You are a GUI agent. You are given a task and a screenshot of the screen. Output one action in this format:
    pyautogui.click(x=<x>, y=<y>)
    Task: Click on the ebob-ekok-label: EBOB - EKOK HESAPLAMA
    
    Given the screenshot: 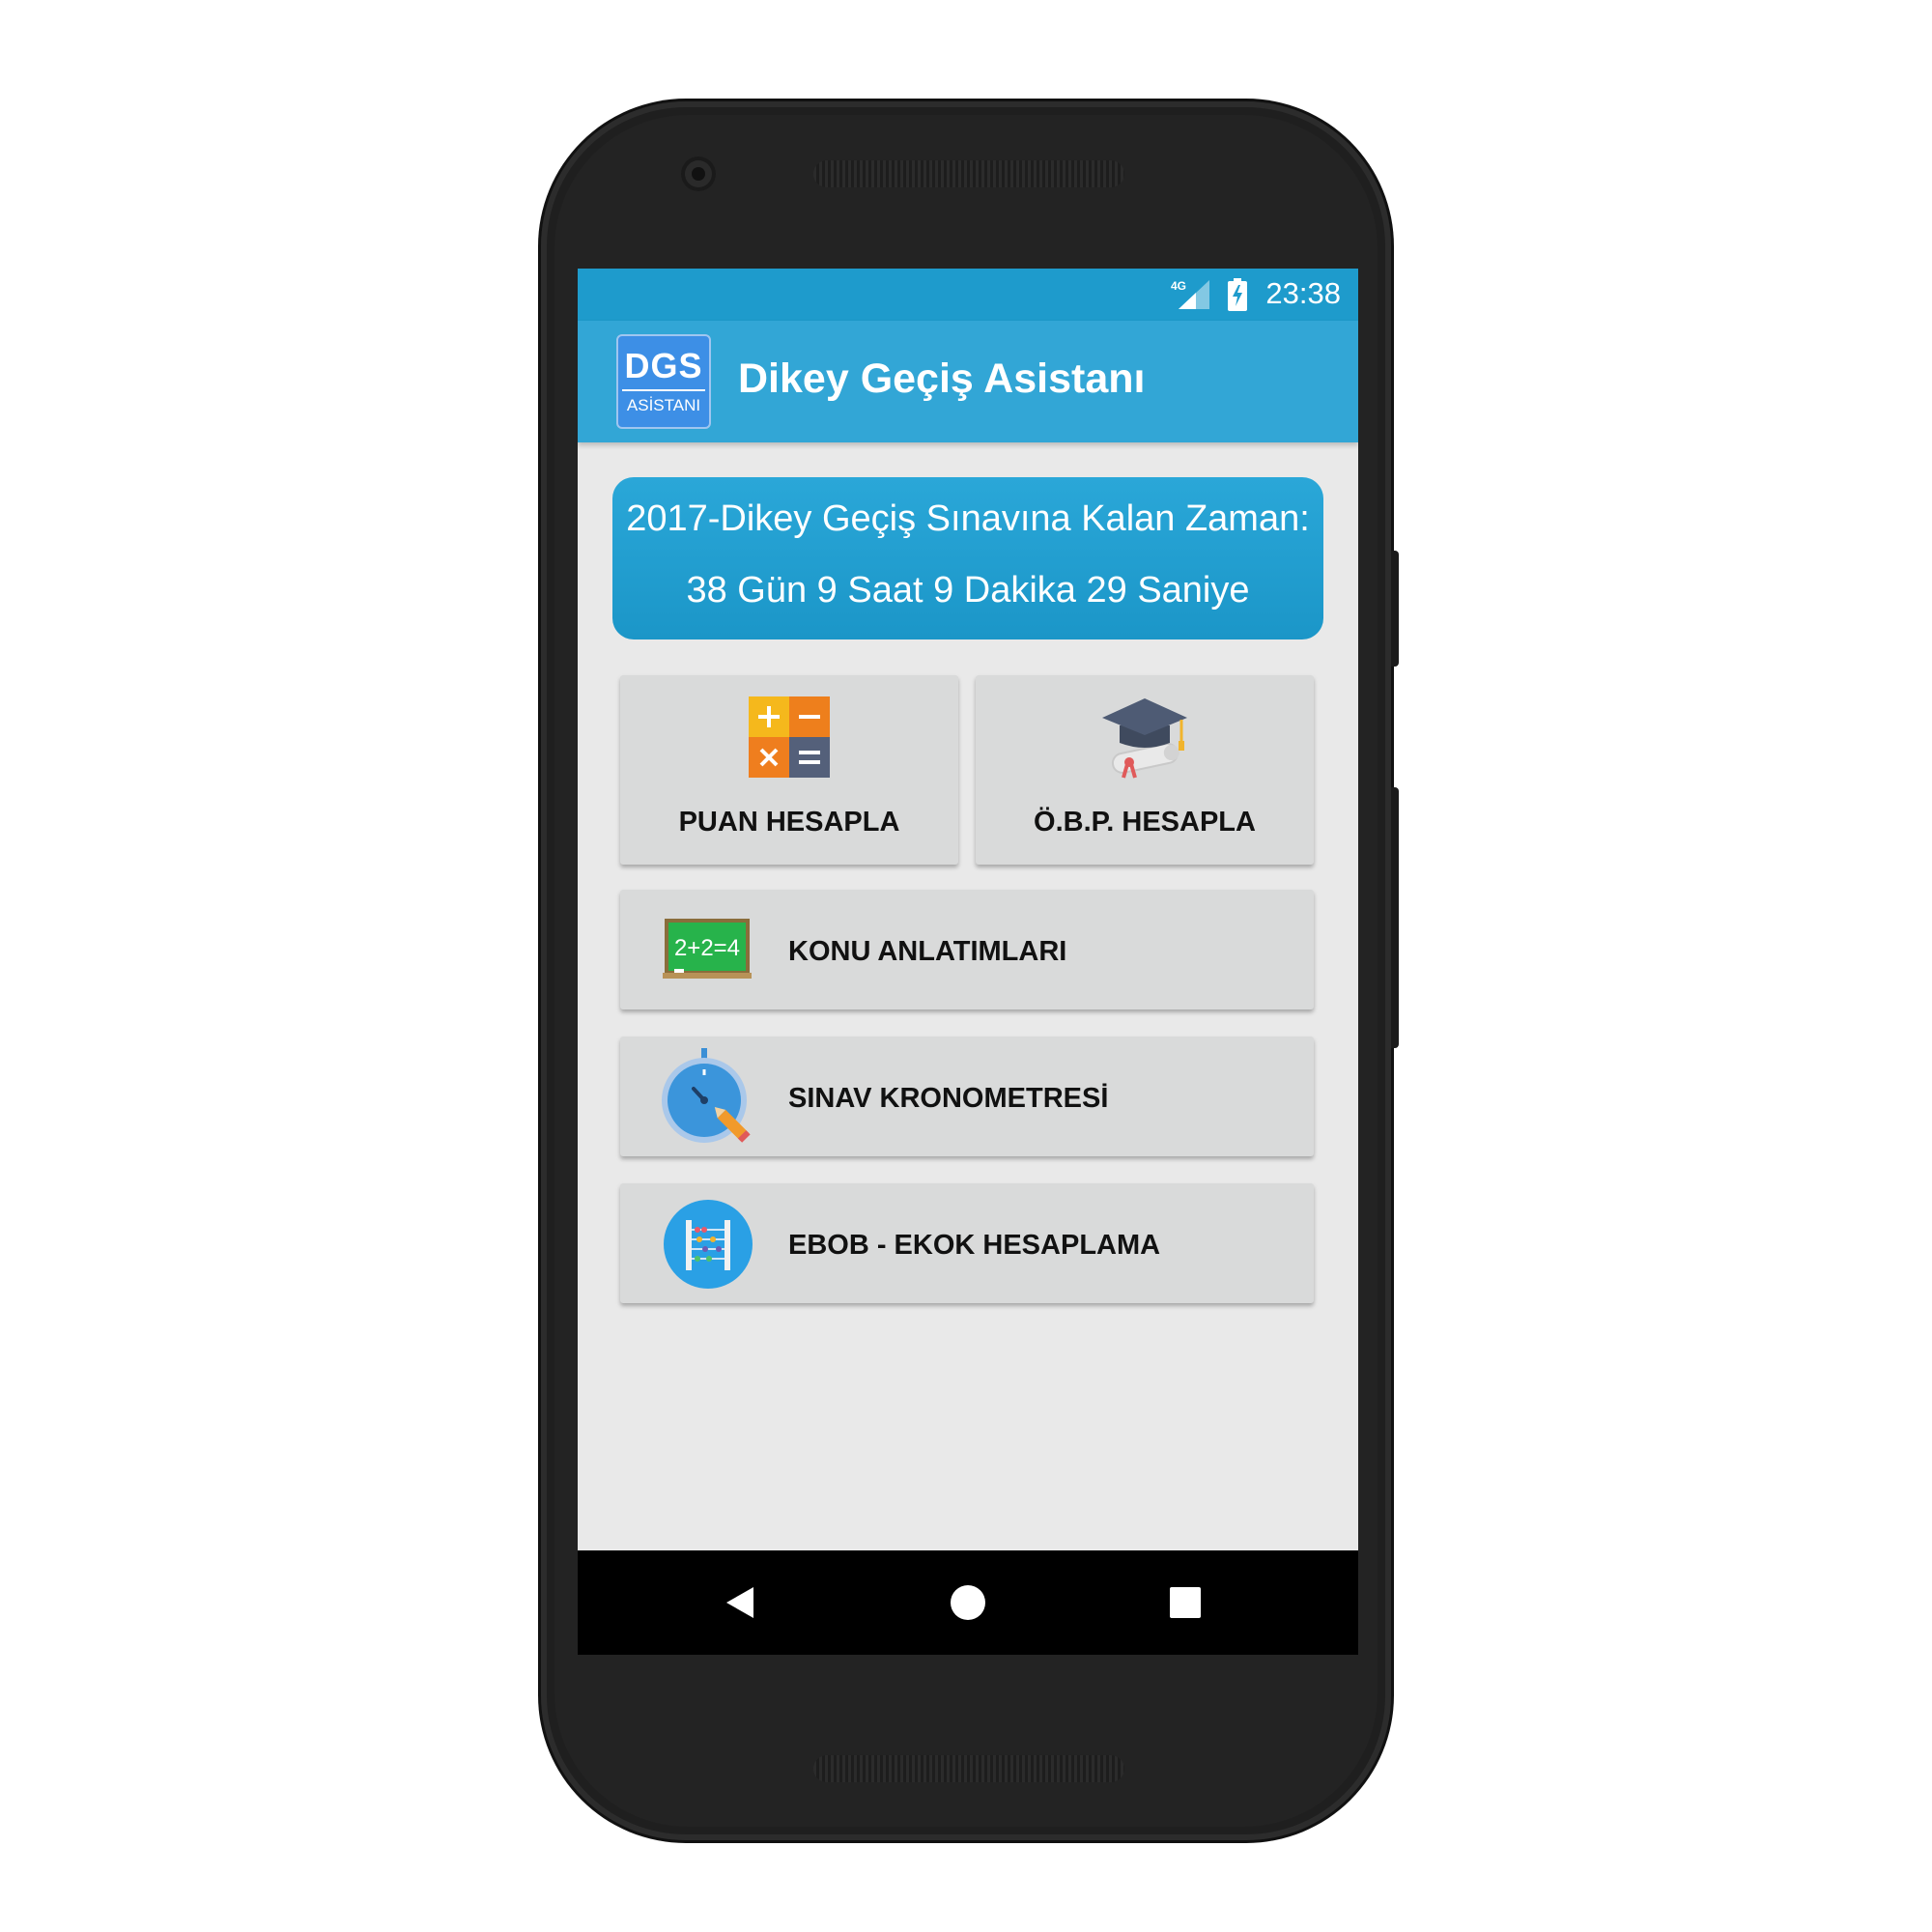 What is the action you would take?
    pyautogui.click(x=974, y=1245)
    